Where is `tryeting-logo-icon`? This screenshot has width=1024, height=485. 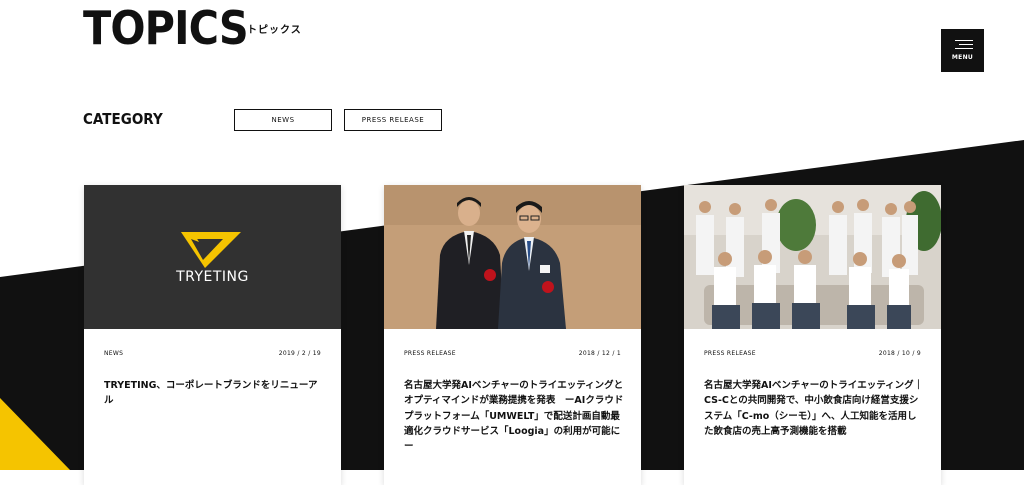 tryeting-logo-icon is located at coordinates (211, 250).